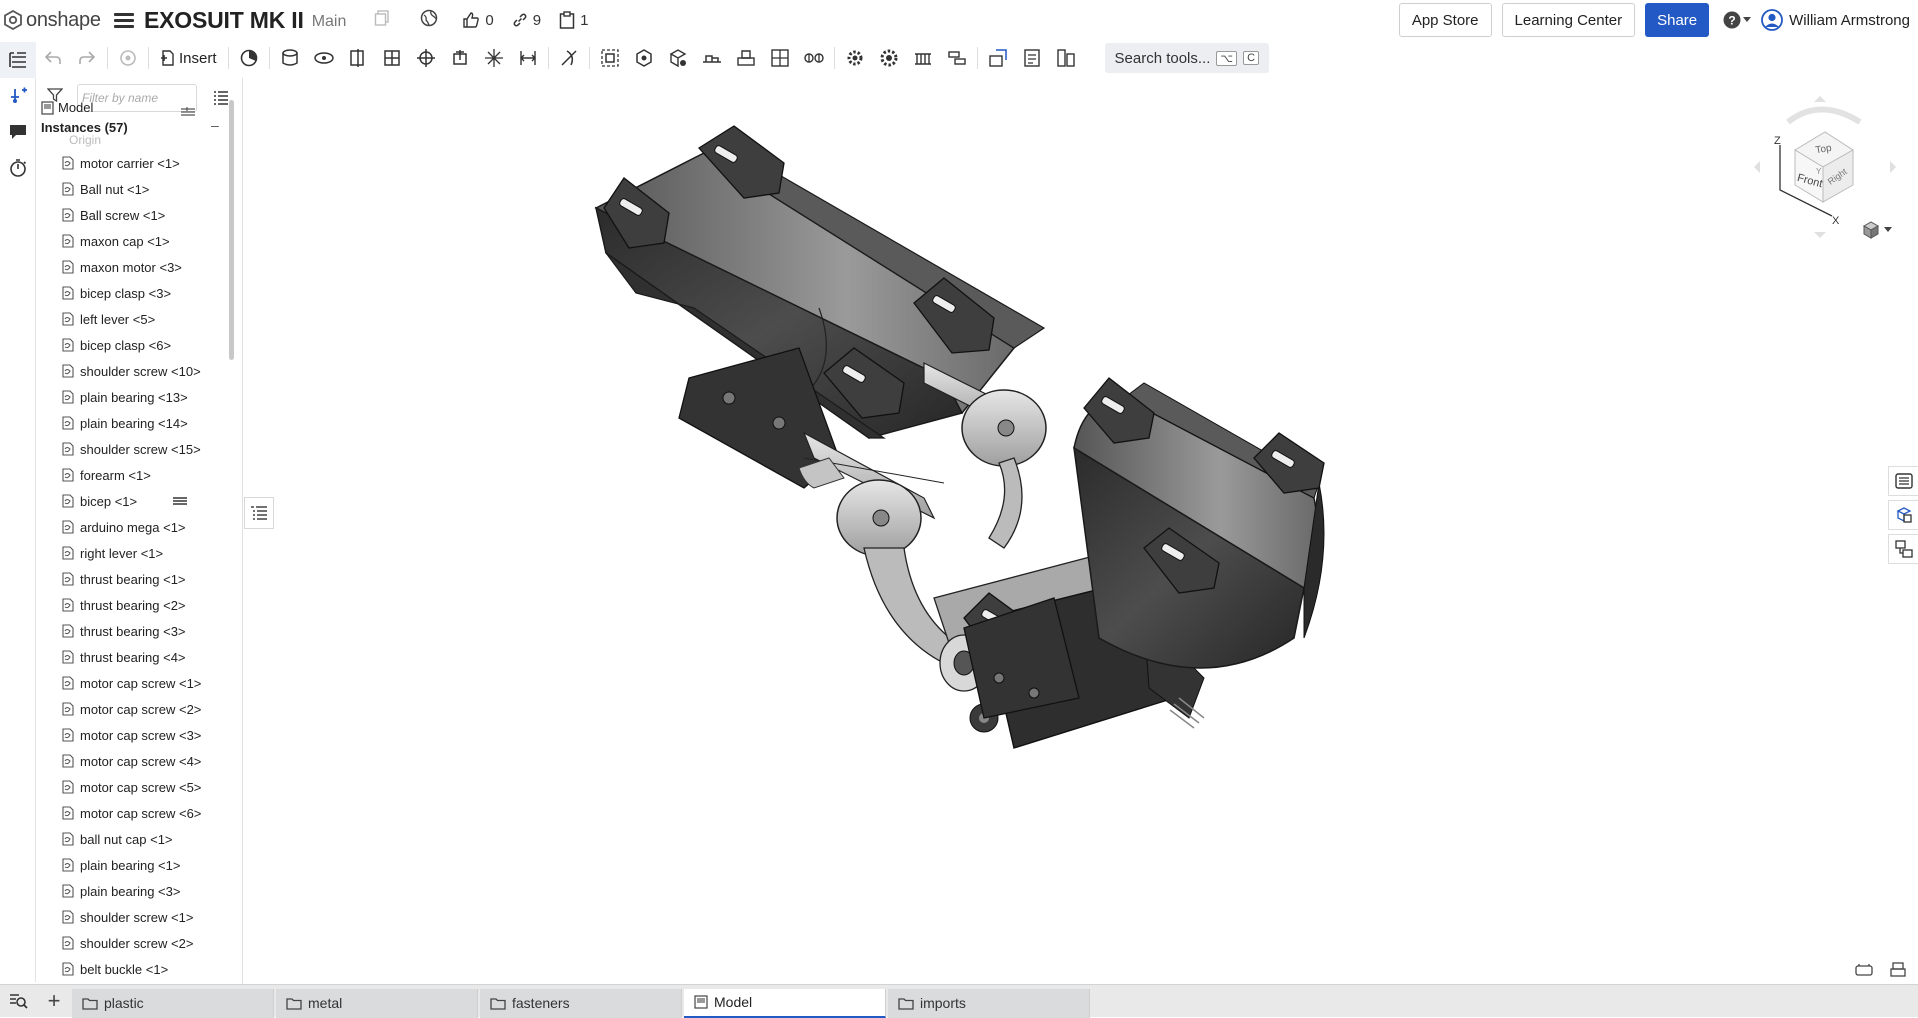 The image size is (1918, 1018). What do you see at coordinates (610, 58) in the screenshot?
I see `group-icon` at bounding box center [610, 58].